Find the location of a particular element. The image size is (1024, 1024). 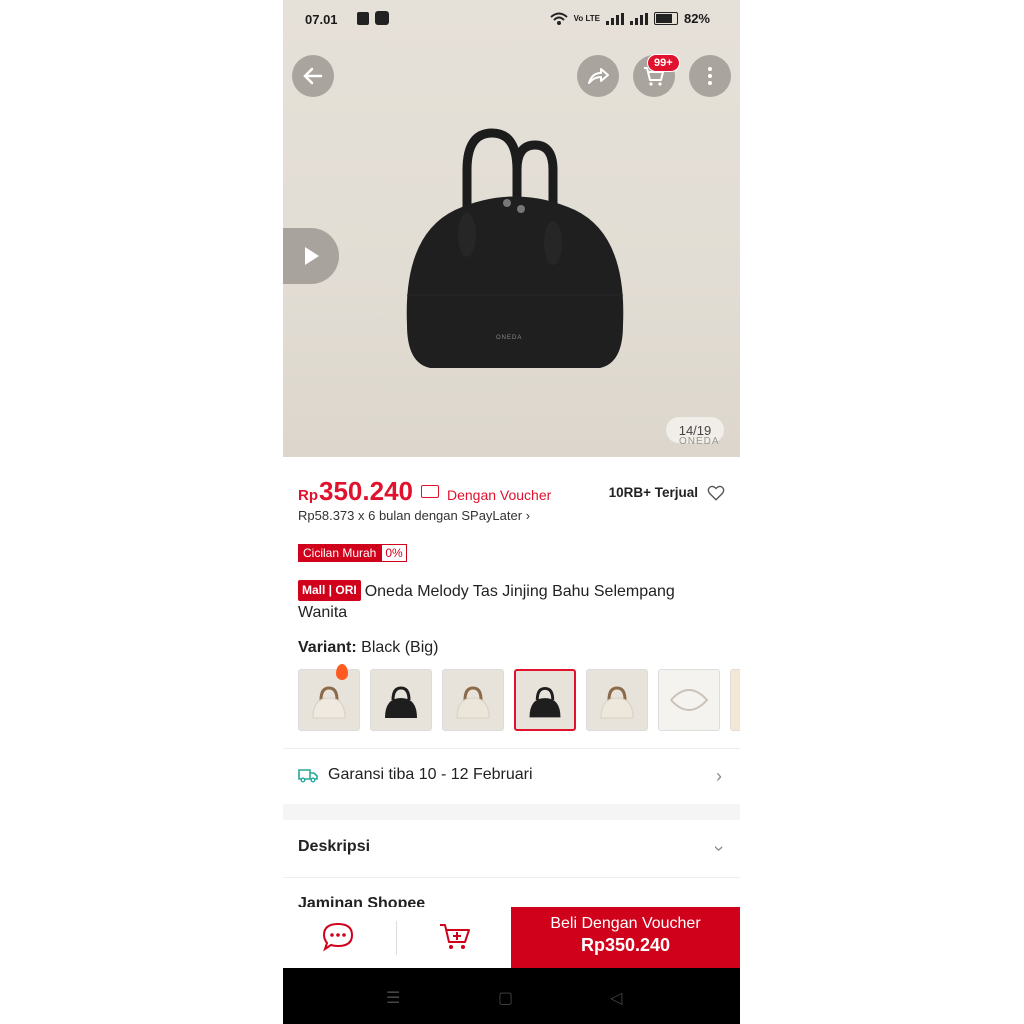

buy-with-voucher-button: Beli Dengan Voucher Rp350.240 is located at coordinates (625, 937).